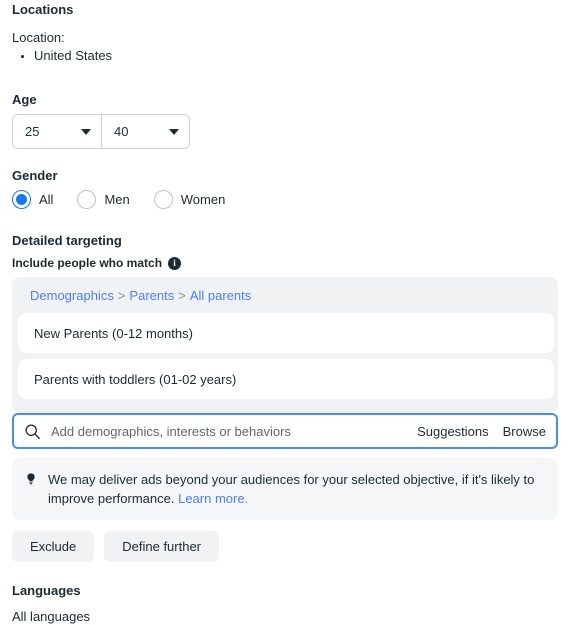 This screenshot has height=625, width=570. I want to click on detailed-targeting-heading: Detailed targeting, so click(67, 240).